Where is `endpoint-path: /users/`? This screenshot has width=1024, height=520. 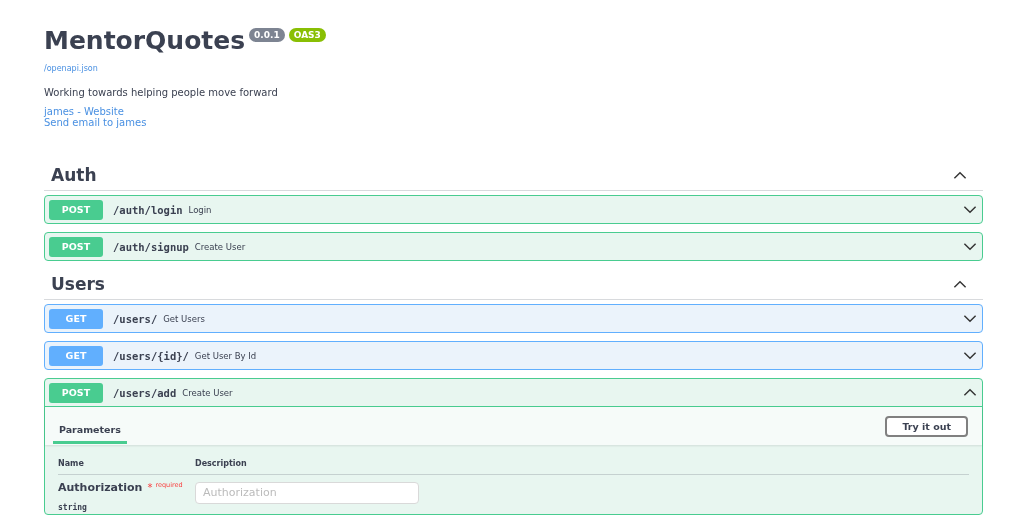
endpoint-path: /users/ is located at coordinates (135, 318).